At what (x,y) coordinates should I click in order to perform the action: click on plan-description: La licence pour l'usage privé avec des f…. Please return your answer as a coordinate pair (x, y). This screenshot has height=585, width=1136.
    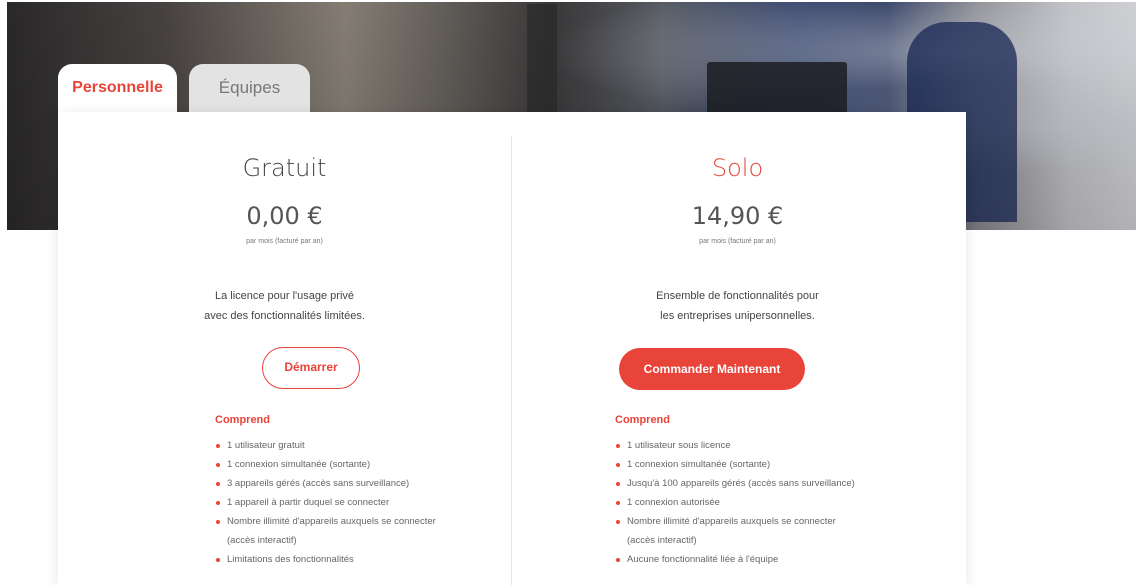
    Looking at the image, I should click on (284, 306).